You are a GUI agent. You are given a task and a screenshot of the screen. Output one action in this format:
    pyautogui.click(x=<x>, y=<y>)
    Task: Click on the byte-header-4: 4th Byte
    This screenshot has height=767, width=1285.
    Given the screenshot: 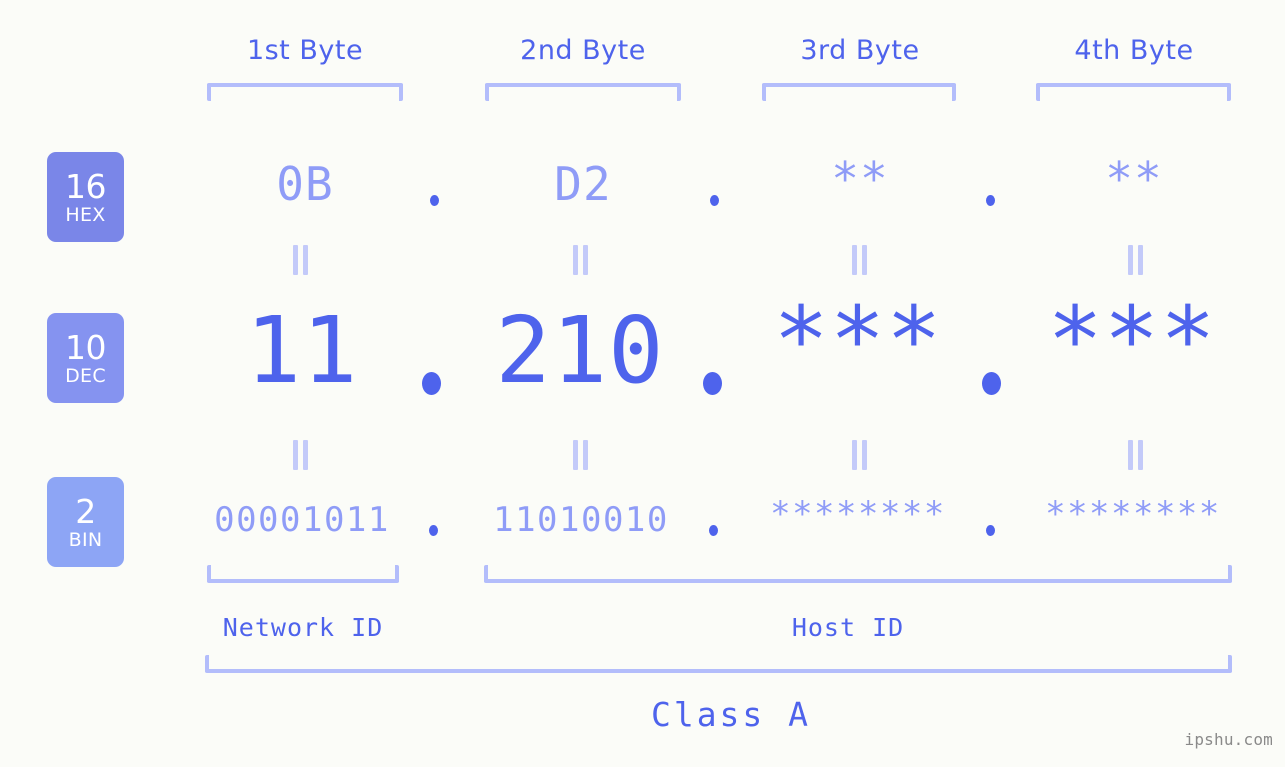 What is the action you would take?
    pyautogui.click(x=1134, y=50)
    